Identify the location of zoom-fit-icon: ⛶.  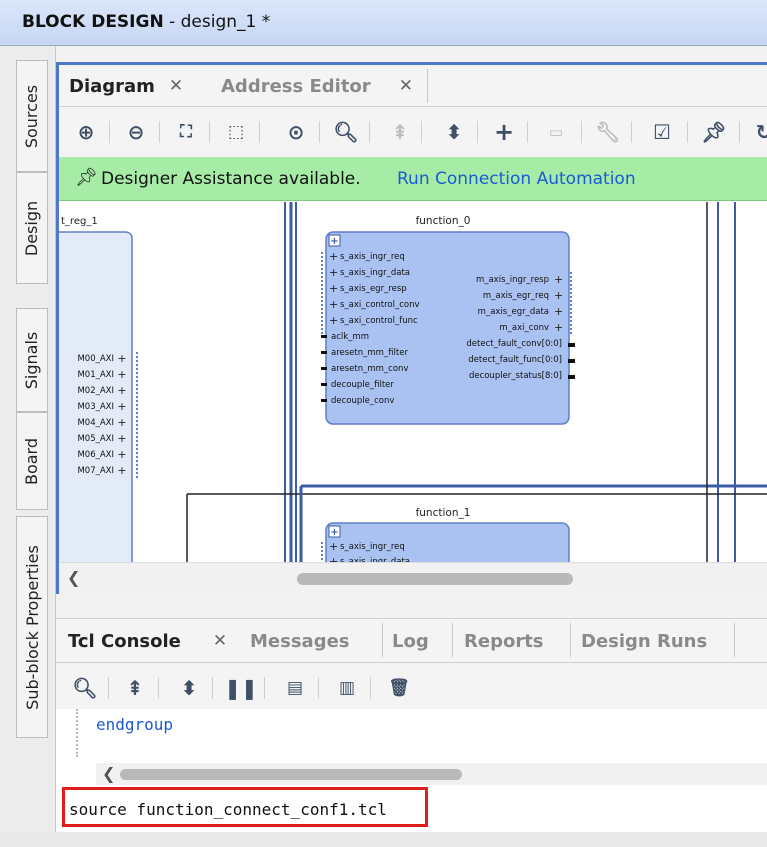
(186, 132).